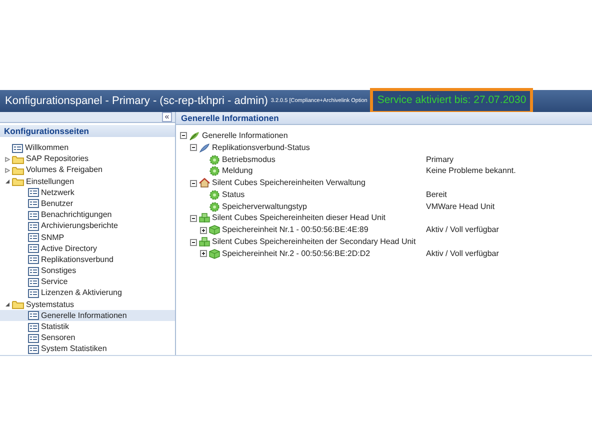 The image size is (592, 444). Describe the element at coordinates (471, 171) in the screenshot. I see `tree-value: Keine Probleme bekannt.` at that location.